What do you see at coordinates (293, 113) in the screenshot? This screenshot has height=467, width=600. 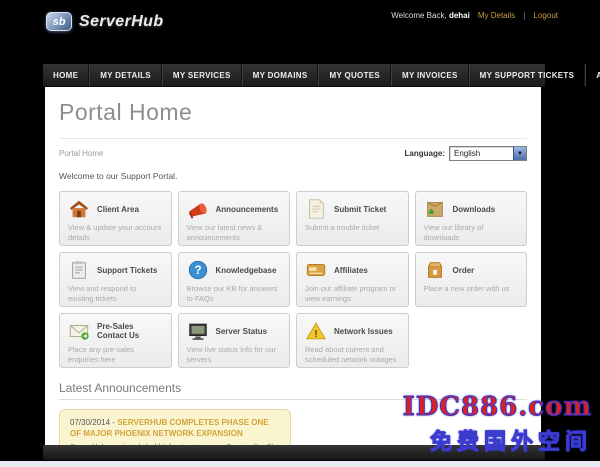 I see `page-title: Portal Home` at bounding box center [293, 113].